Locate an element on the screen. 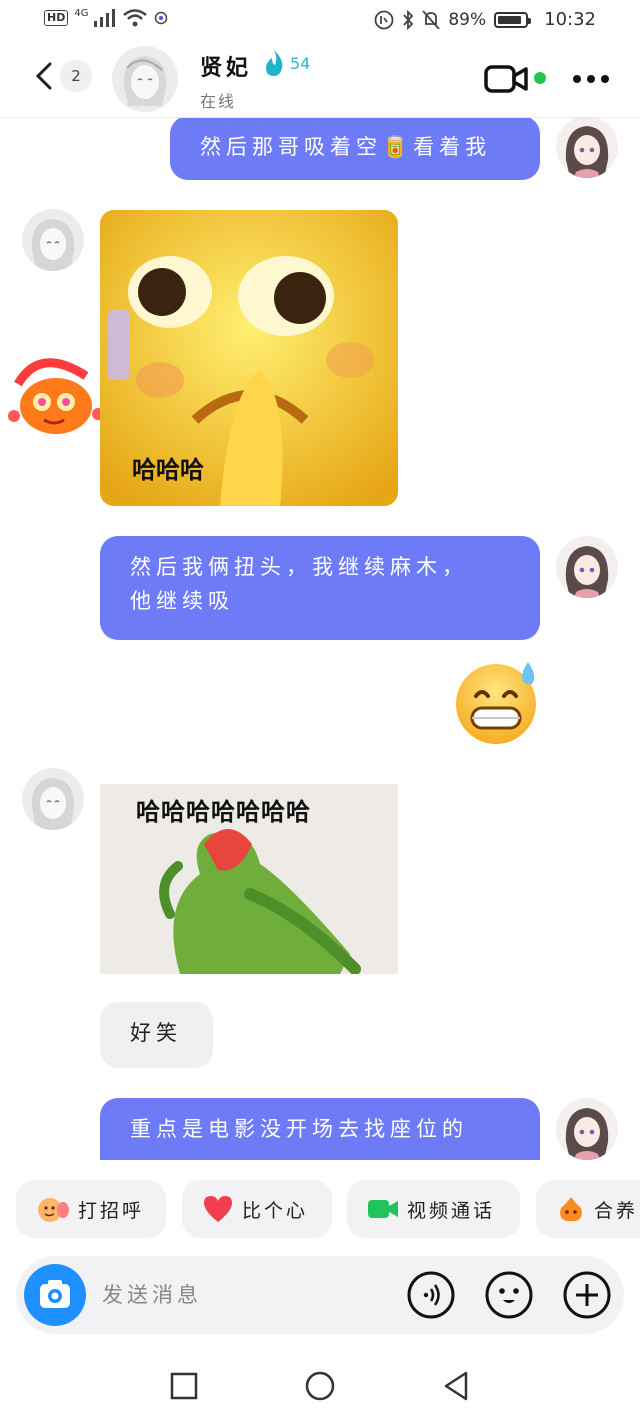 The image size is (640, 1422). message-text: 好笑 is located at coordinates (156, 1033).